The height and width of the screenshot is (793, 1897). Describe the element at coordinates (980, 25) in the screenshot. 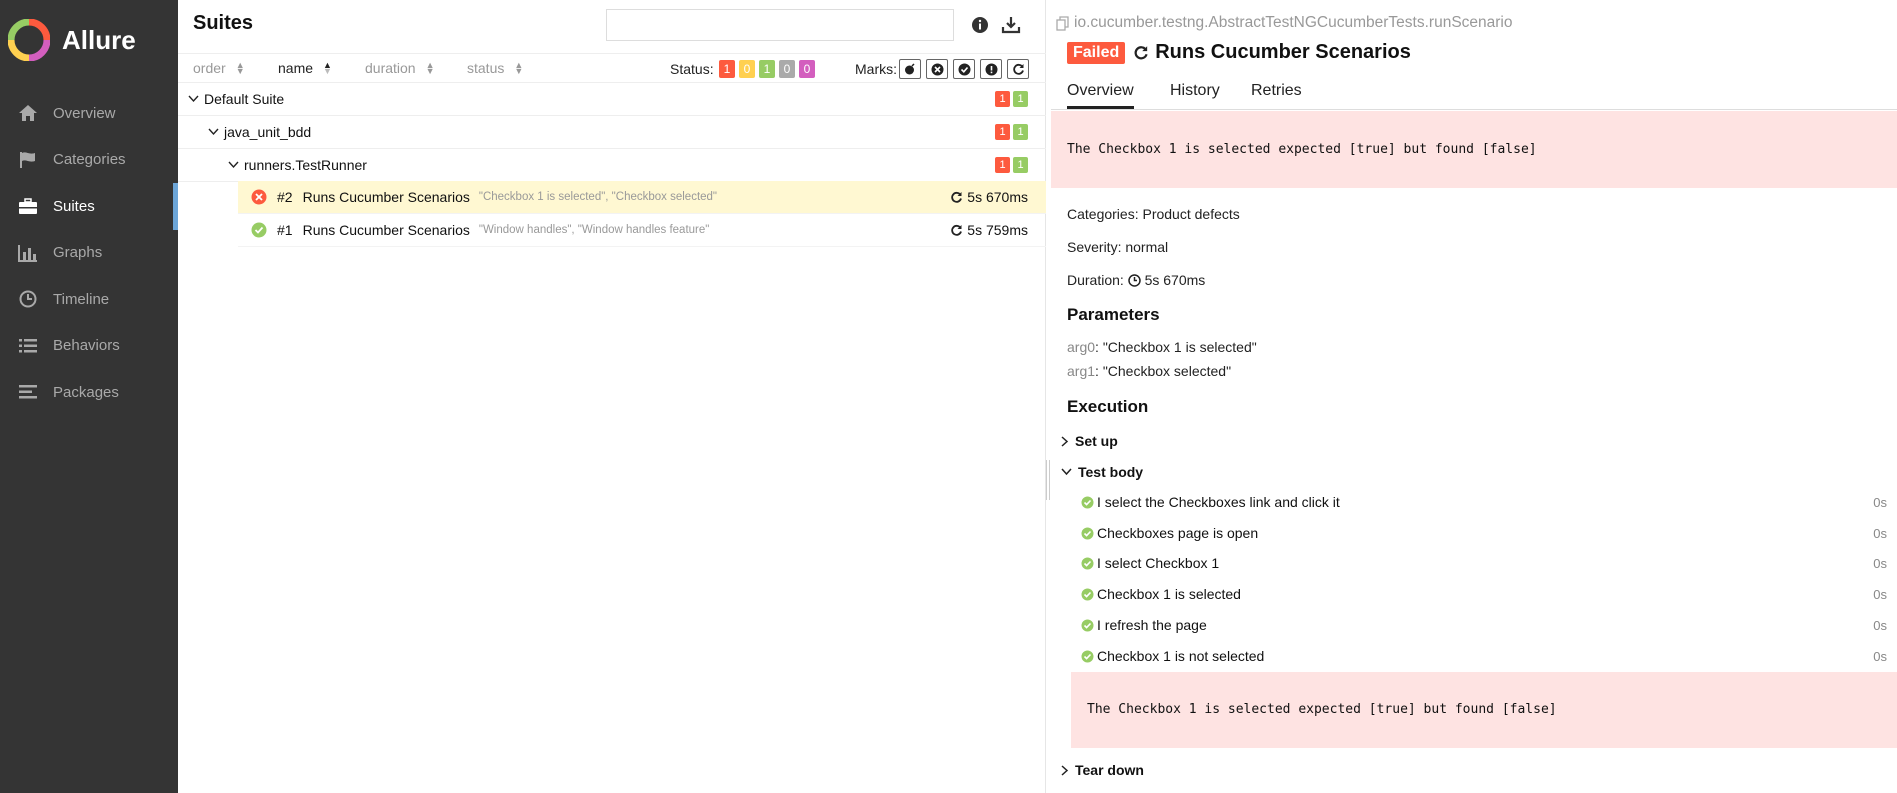

I see `info-icon` at that location.